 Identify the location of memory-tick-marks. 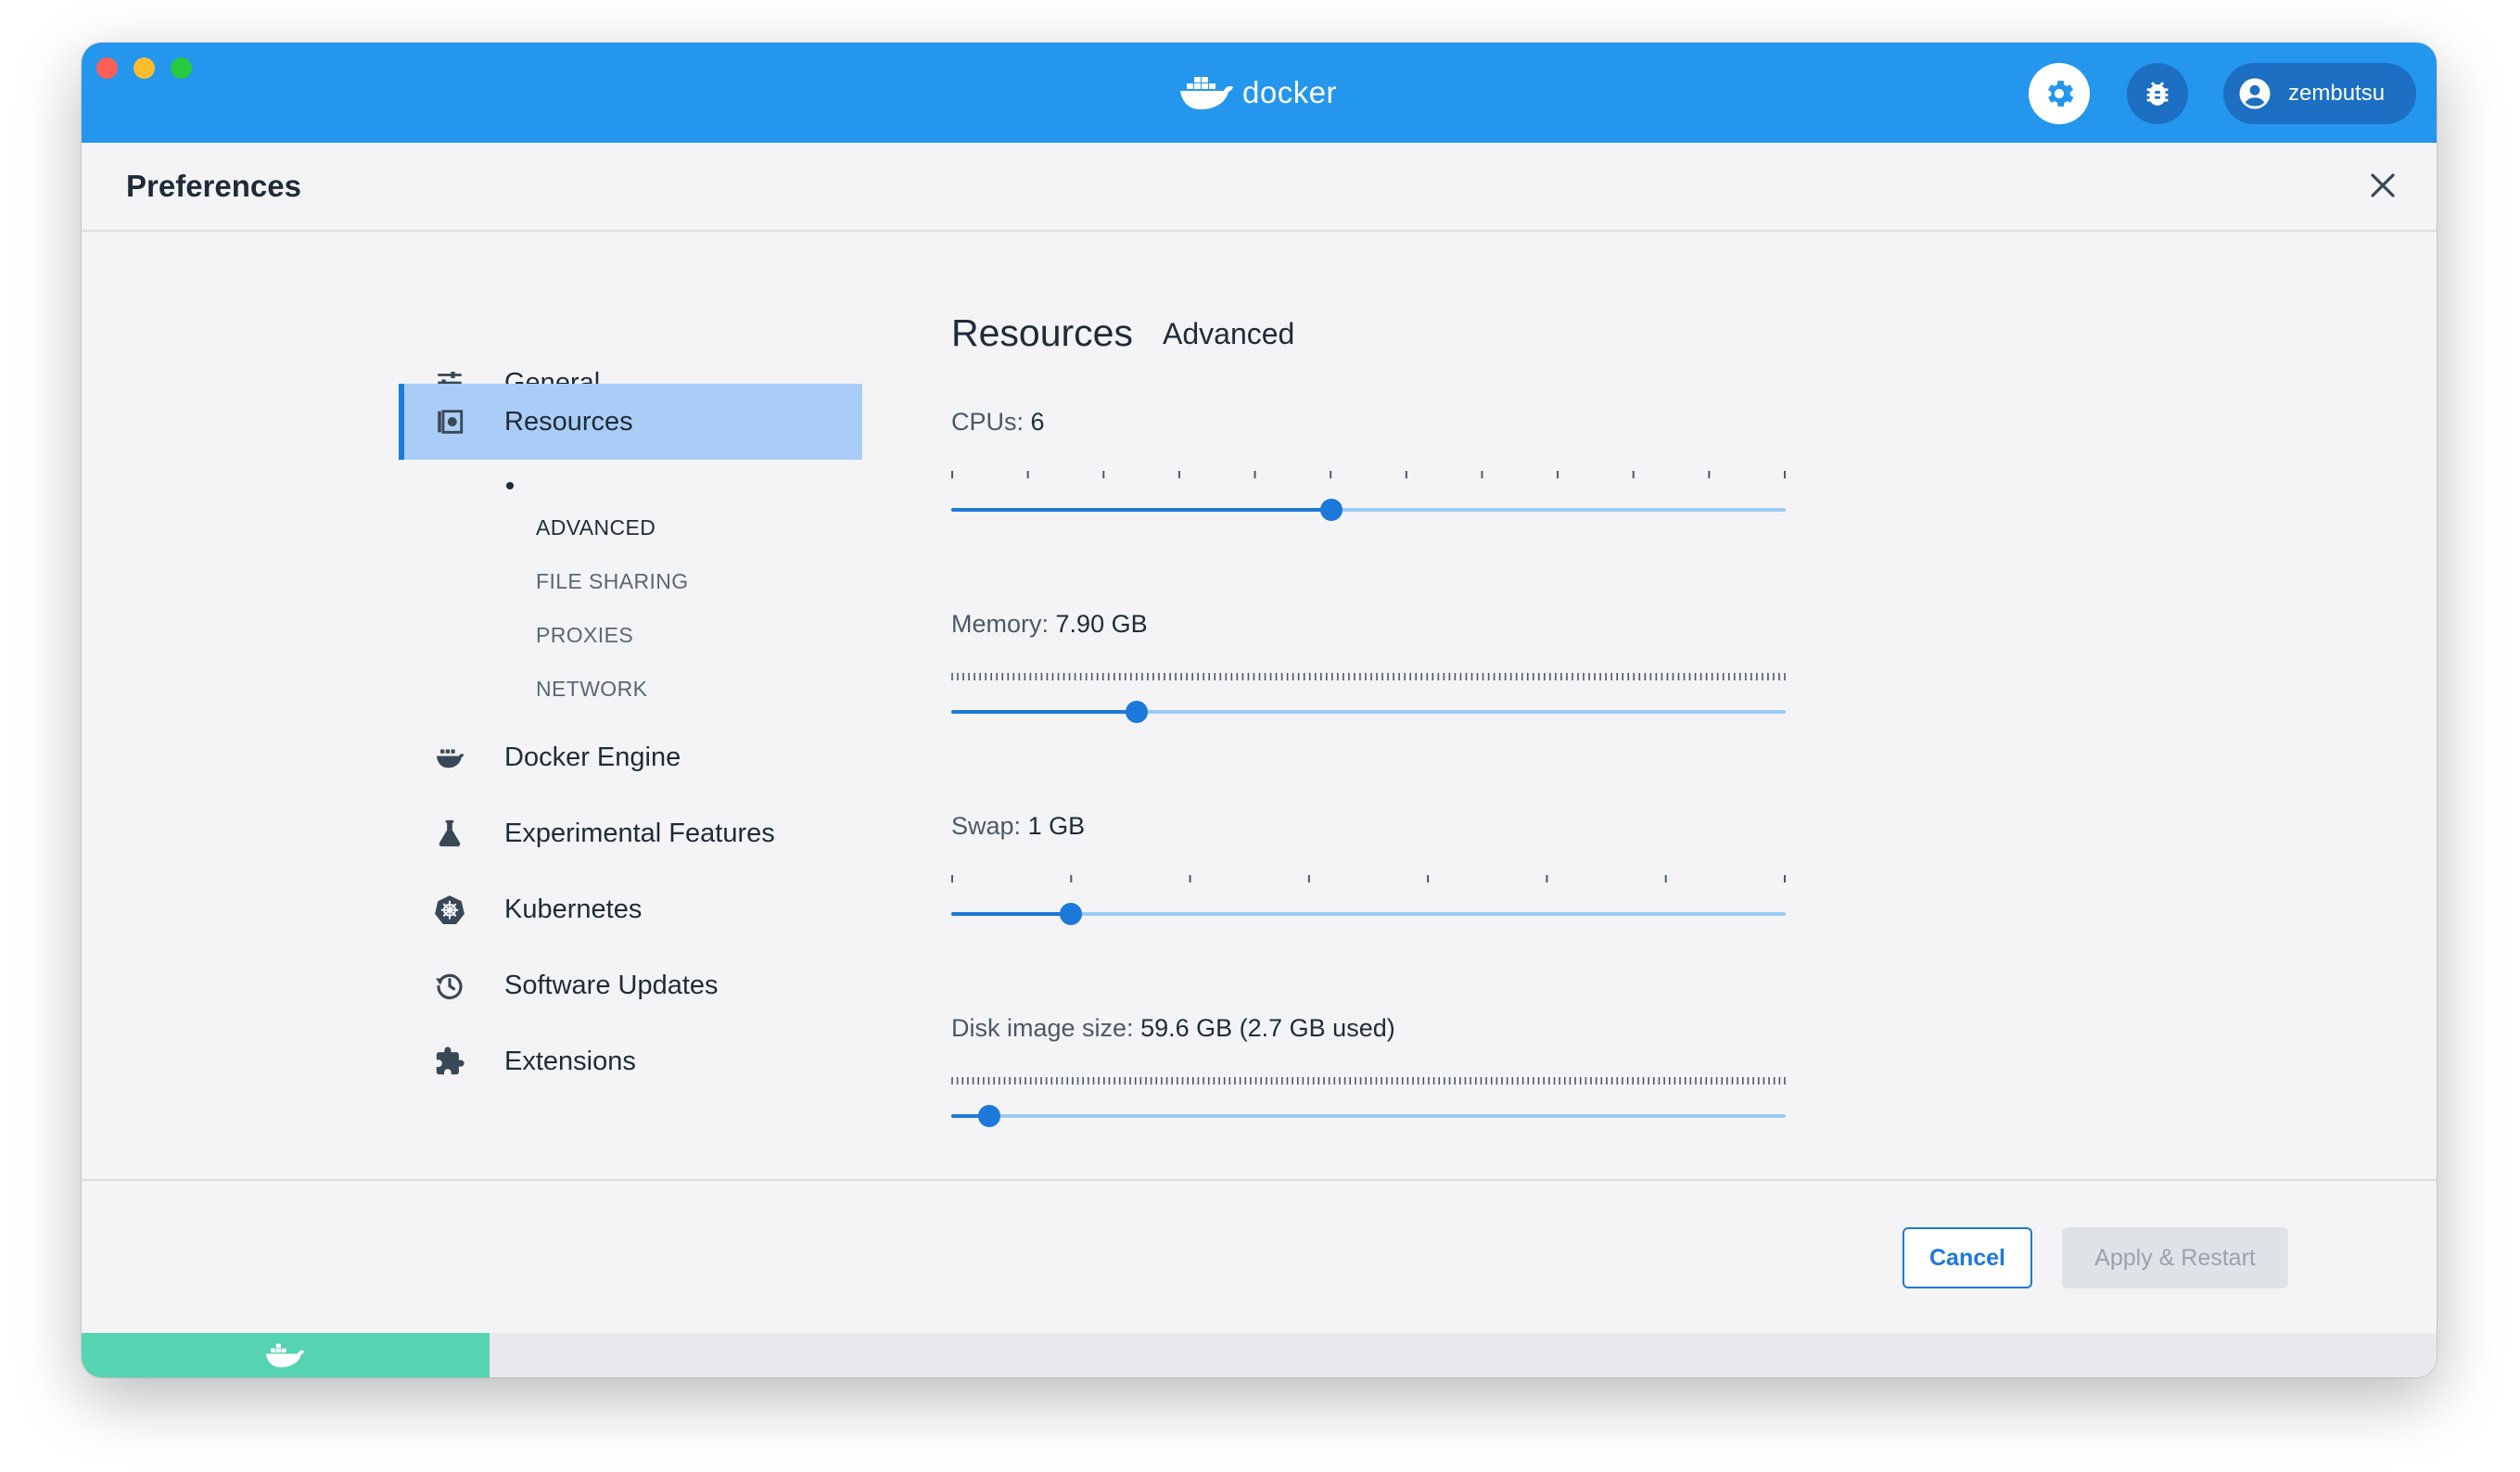
(1368, 676).